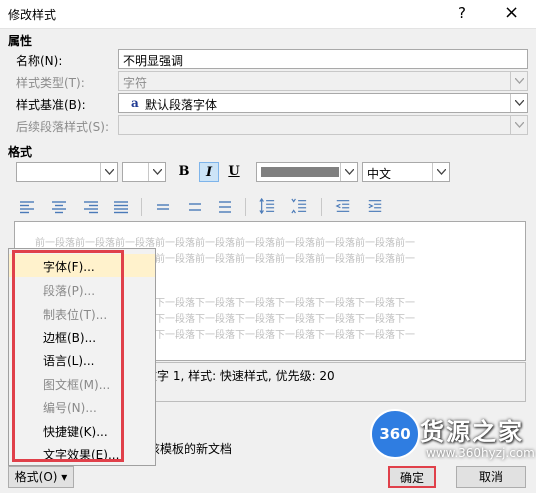 Image resolution: width=536 pixels, height=493 pixels. What do you see at coordinates (268, 14) in the screenshot?
I see `dialog-titlebar: 修改样式 ? ×` at bounding box center [268, 14].